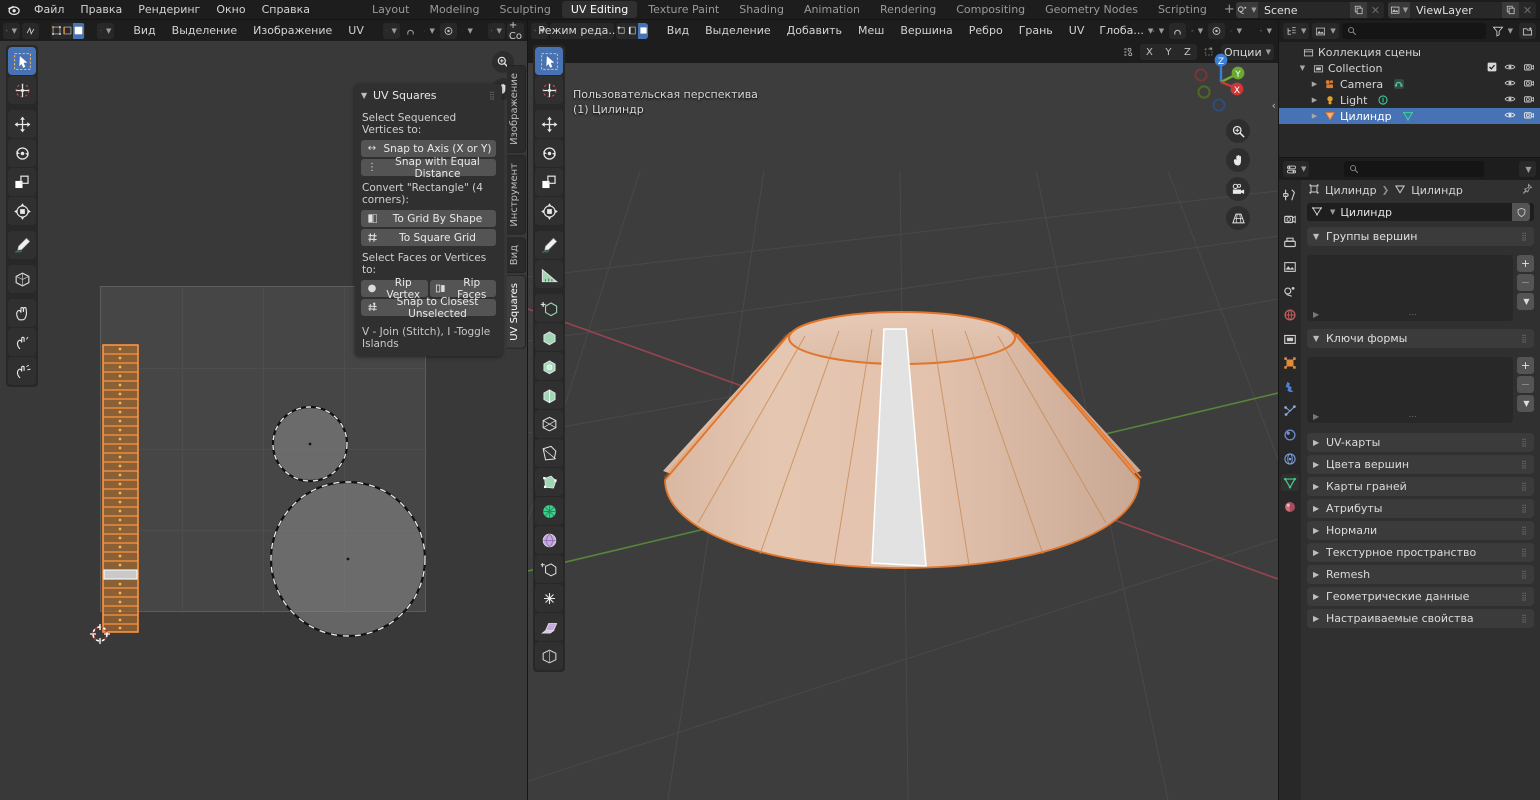 The width and height of the screenshot is (1540, 800). Describe the element at coordinates (230, 10) in the screenshot. I see `menu-window: Окно` at that location.